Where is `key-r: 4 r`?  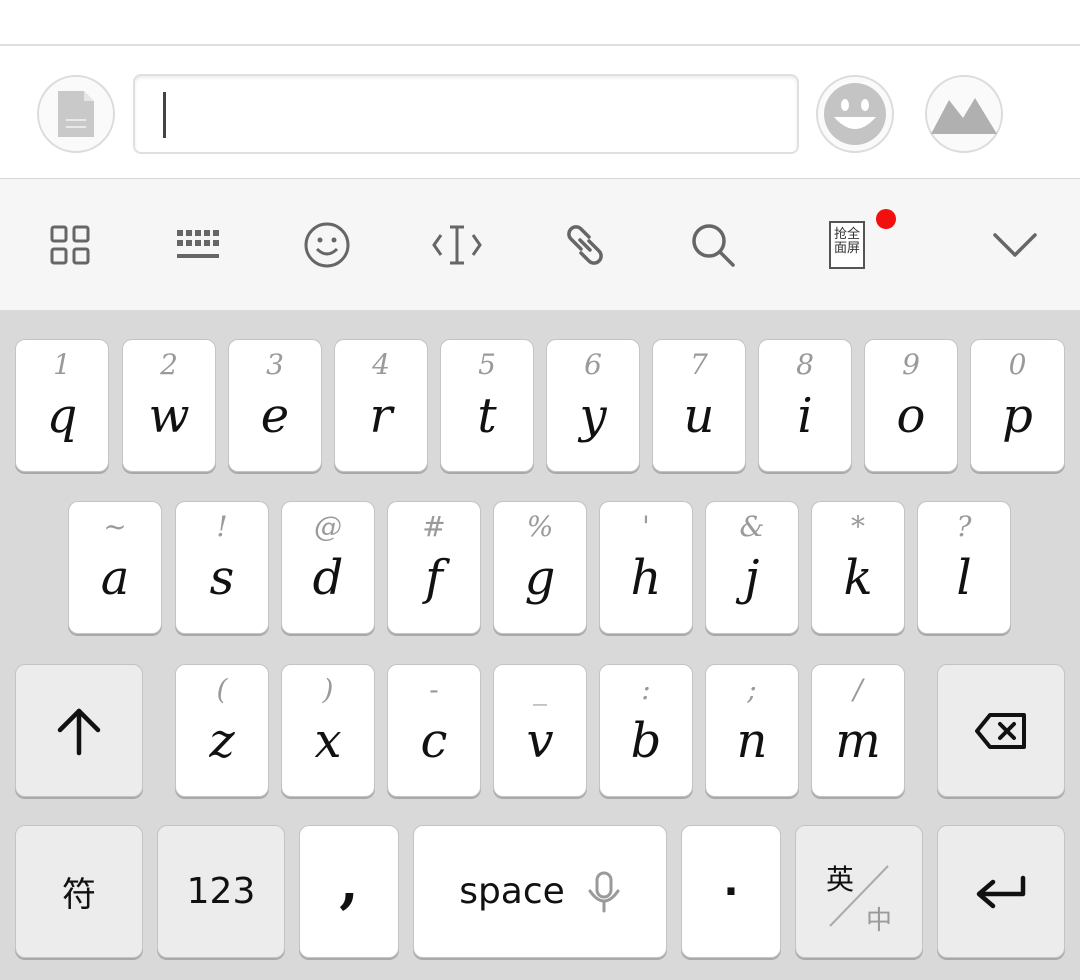 key-r: 4 r is located at coordinates (381, 405).